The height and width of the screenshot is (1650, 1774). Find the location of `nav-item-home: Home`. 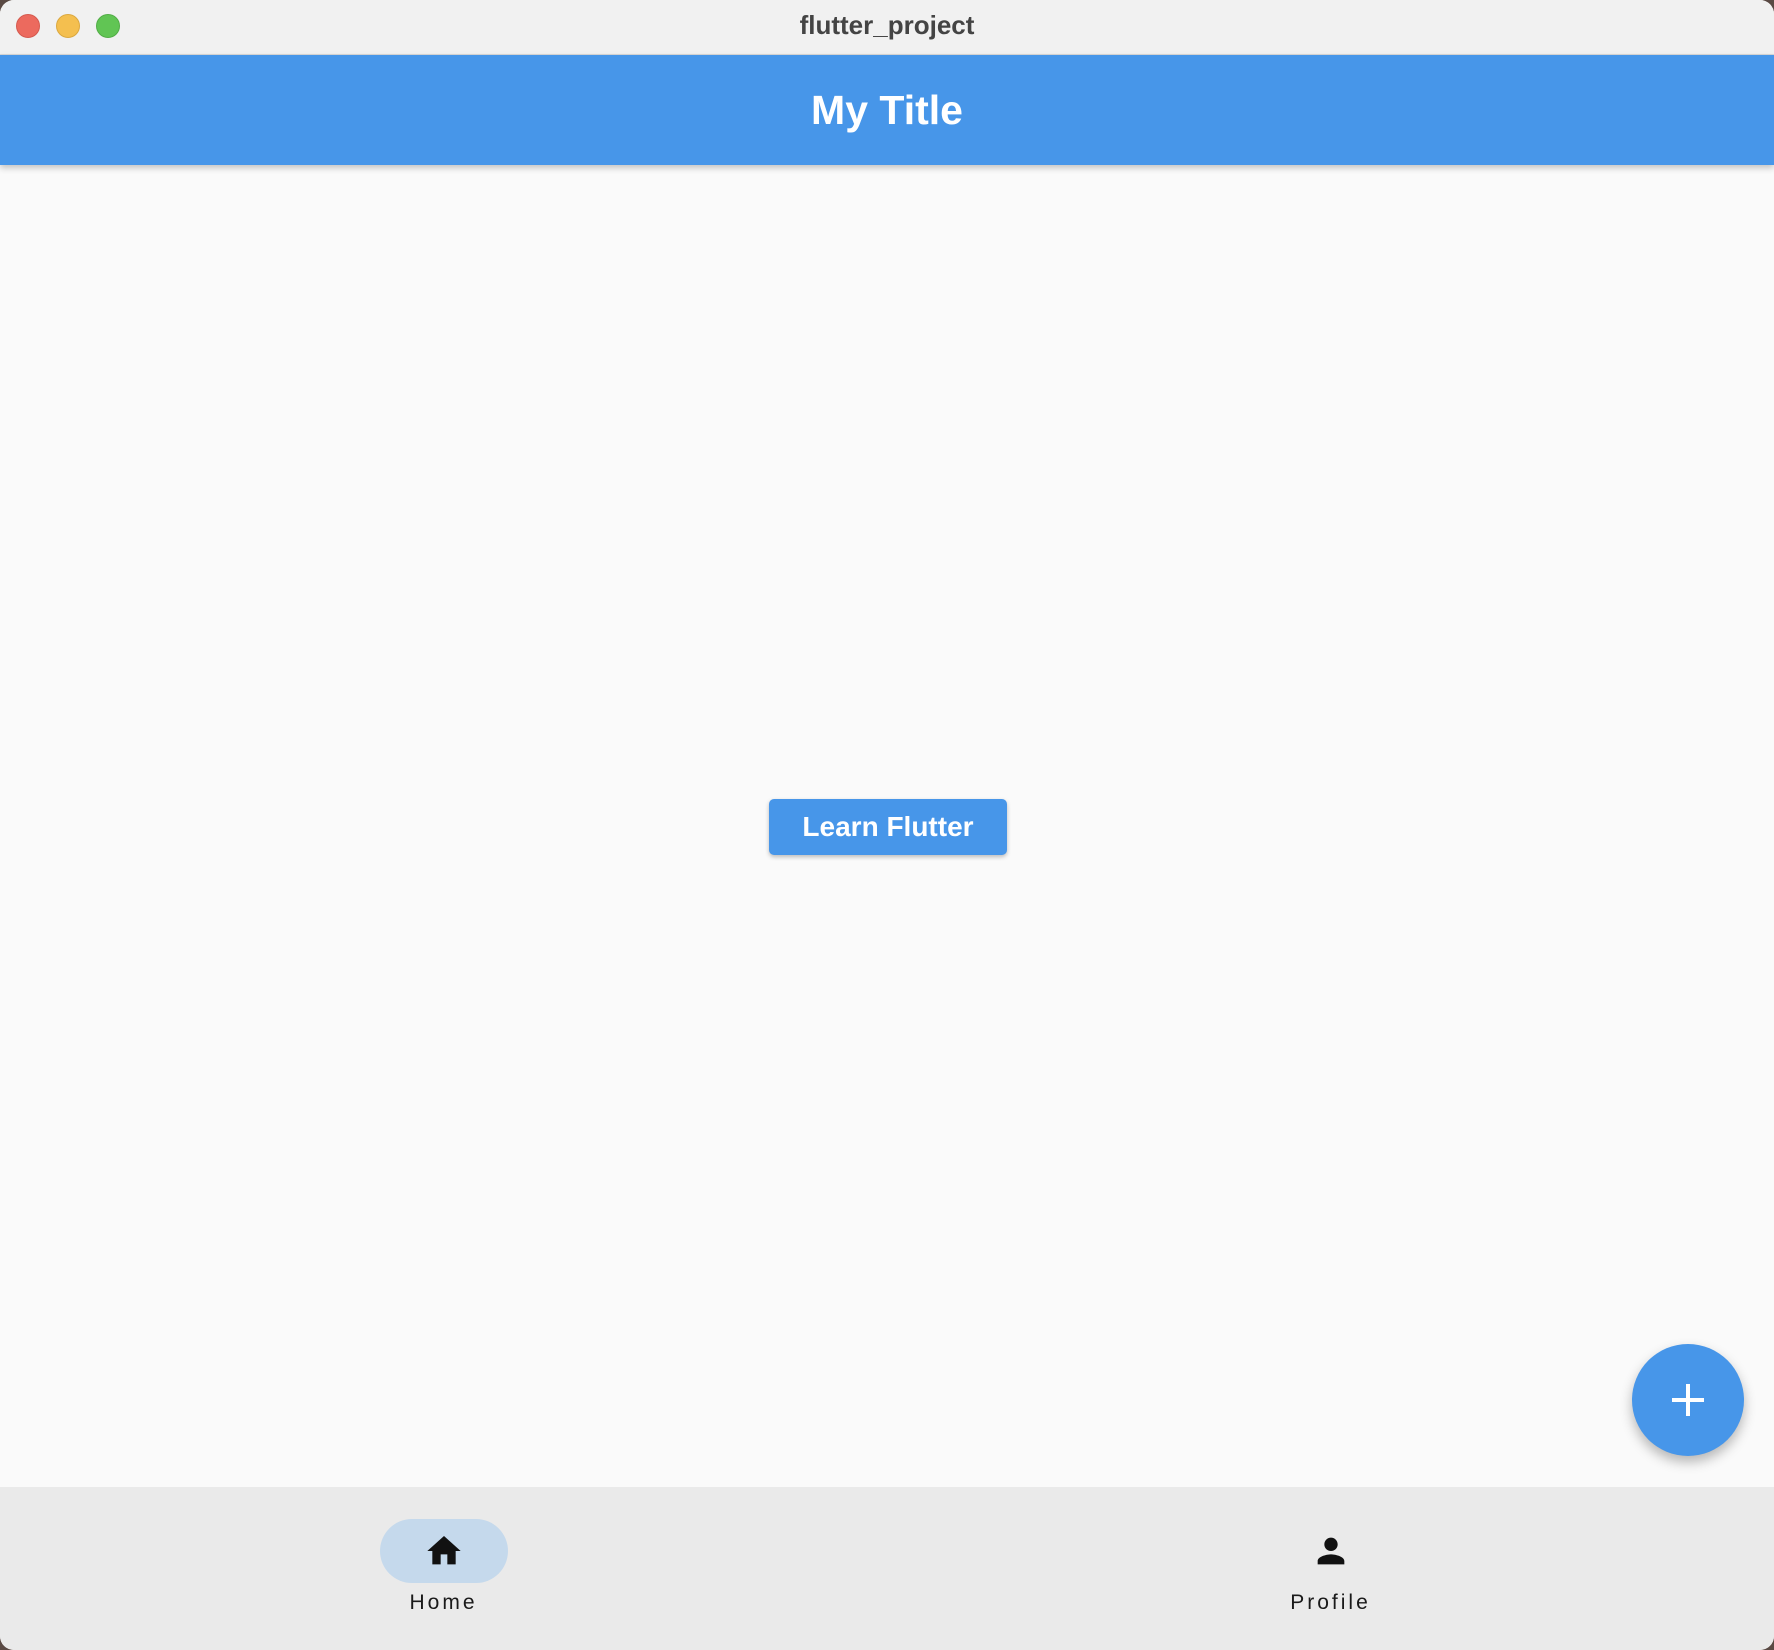

nav-item-home: Home is located at coordinates (443, 1568).